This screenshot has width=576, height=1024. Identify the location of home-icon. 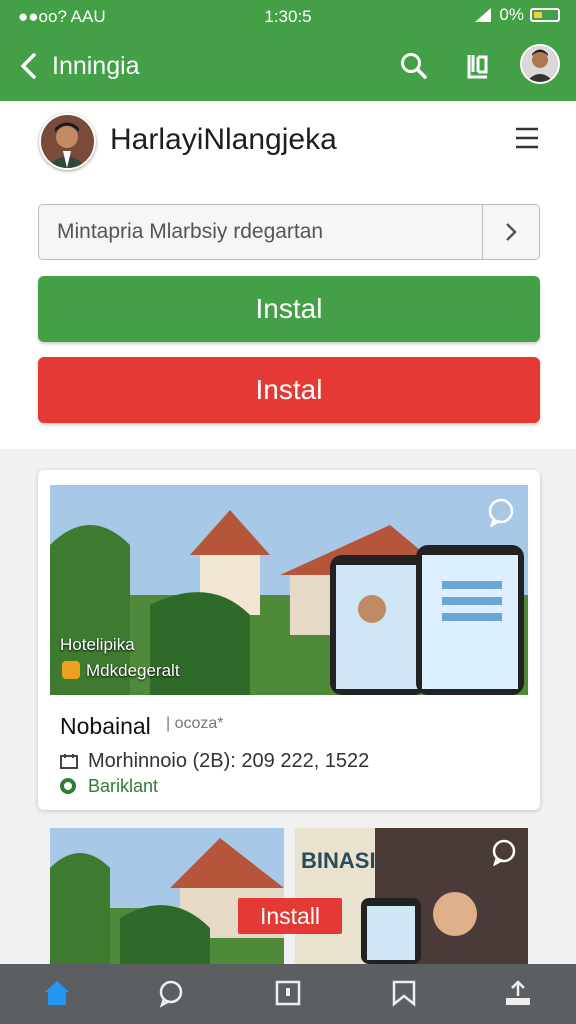
(57, 993).